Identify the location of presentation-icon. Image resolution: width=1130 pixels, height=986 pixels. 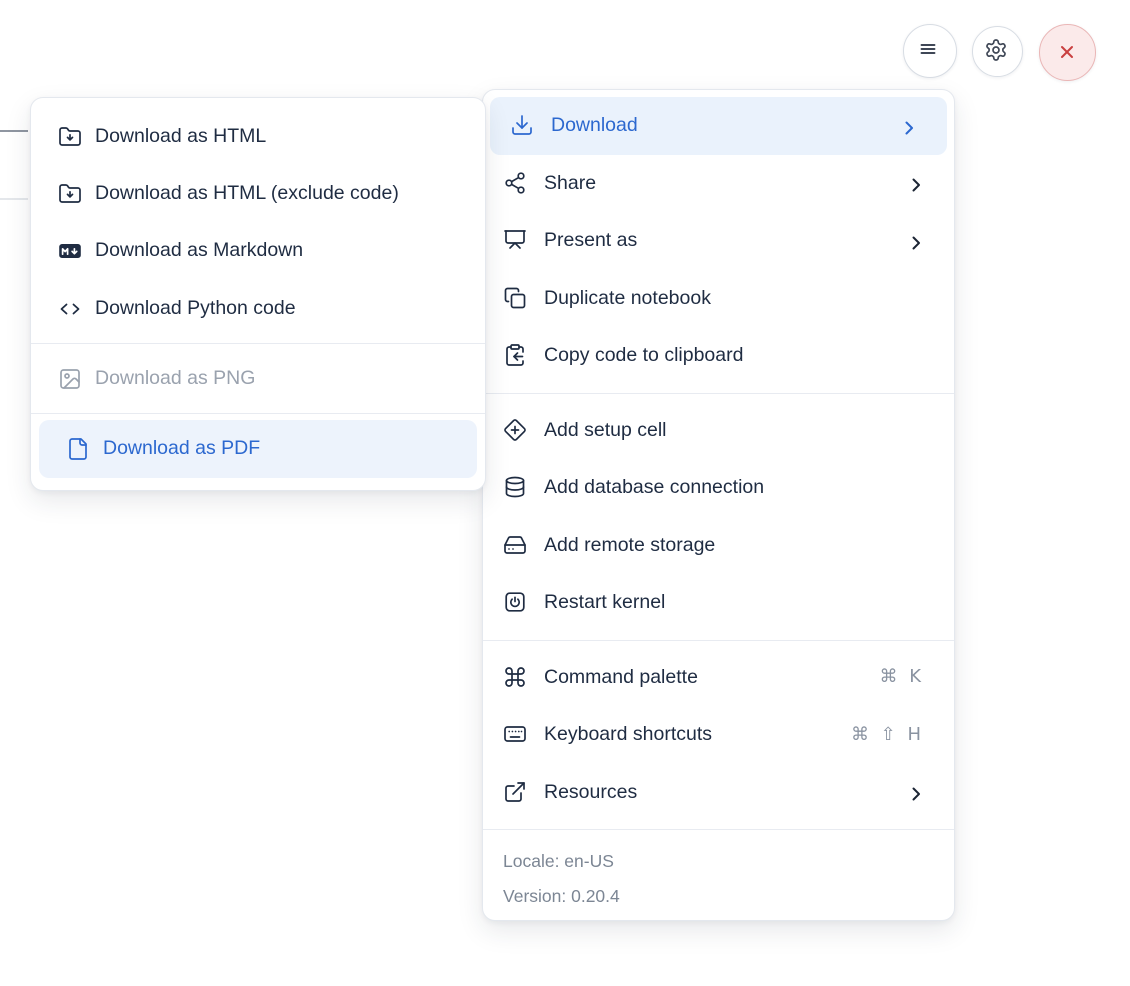
(515, 240).